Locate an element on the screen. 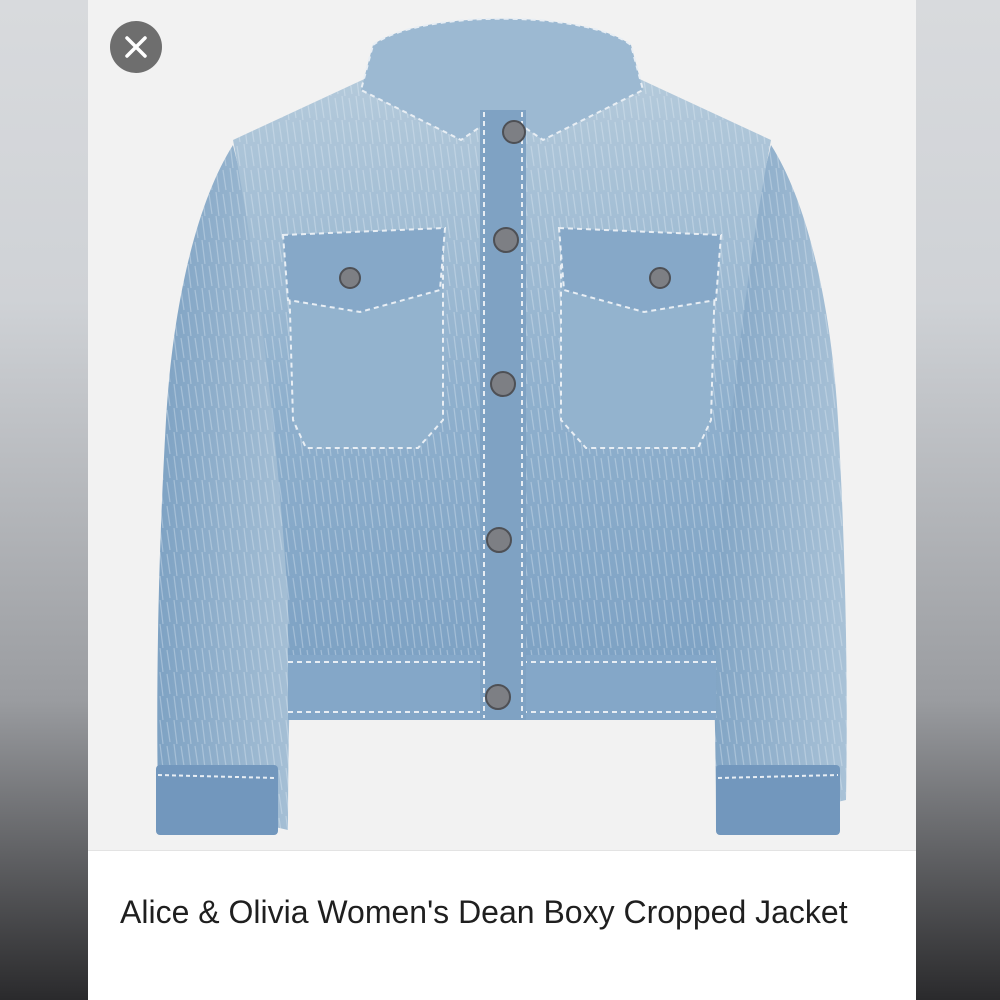 The image size is (1000, 1000). close-button is located at coordinates (136, 47).